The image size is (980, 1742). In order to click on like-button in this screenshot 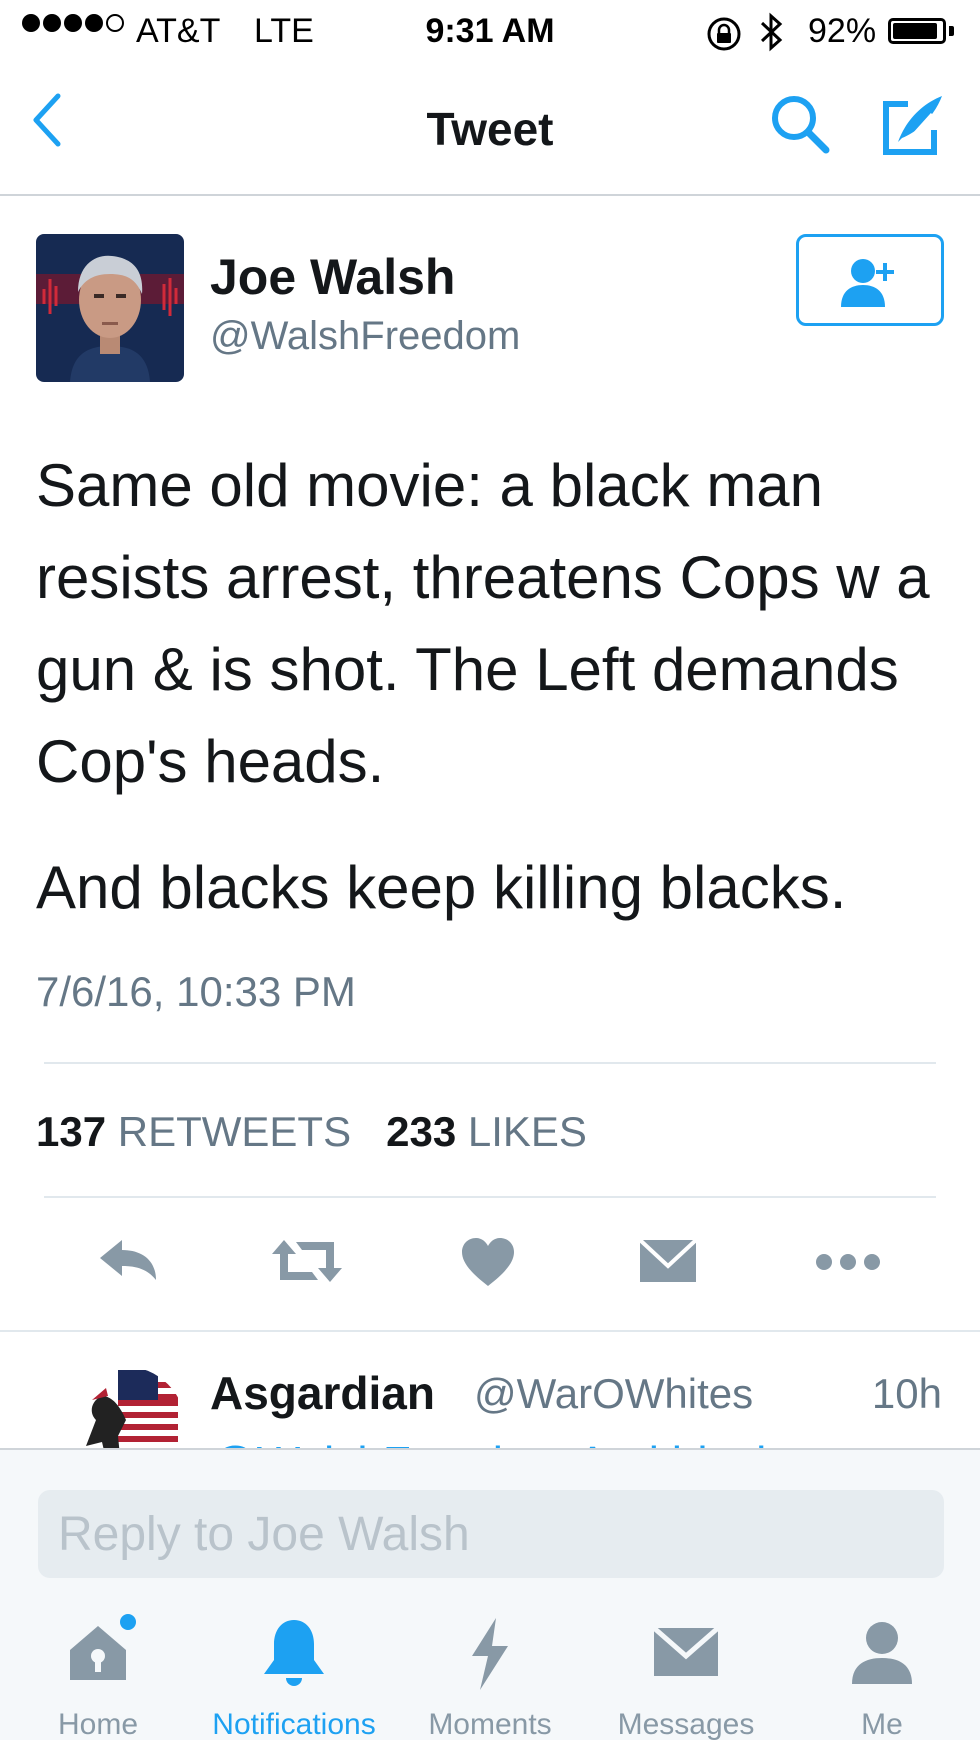, I will do `click(495, 1266)`.